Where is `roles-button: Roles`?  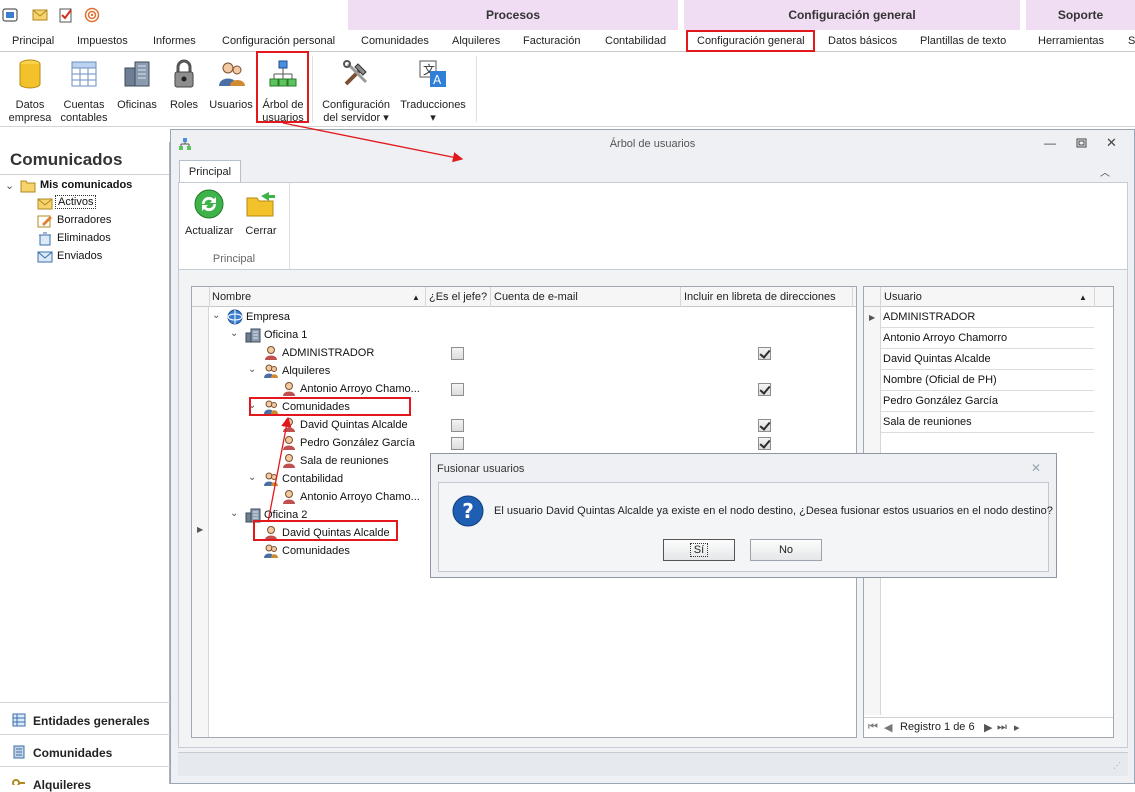 roles-button: Roles is located at coordinates (184, 85).